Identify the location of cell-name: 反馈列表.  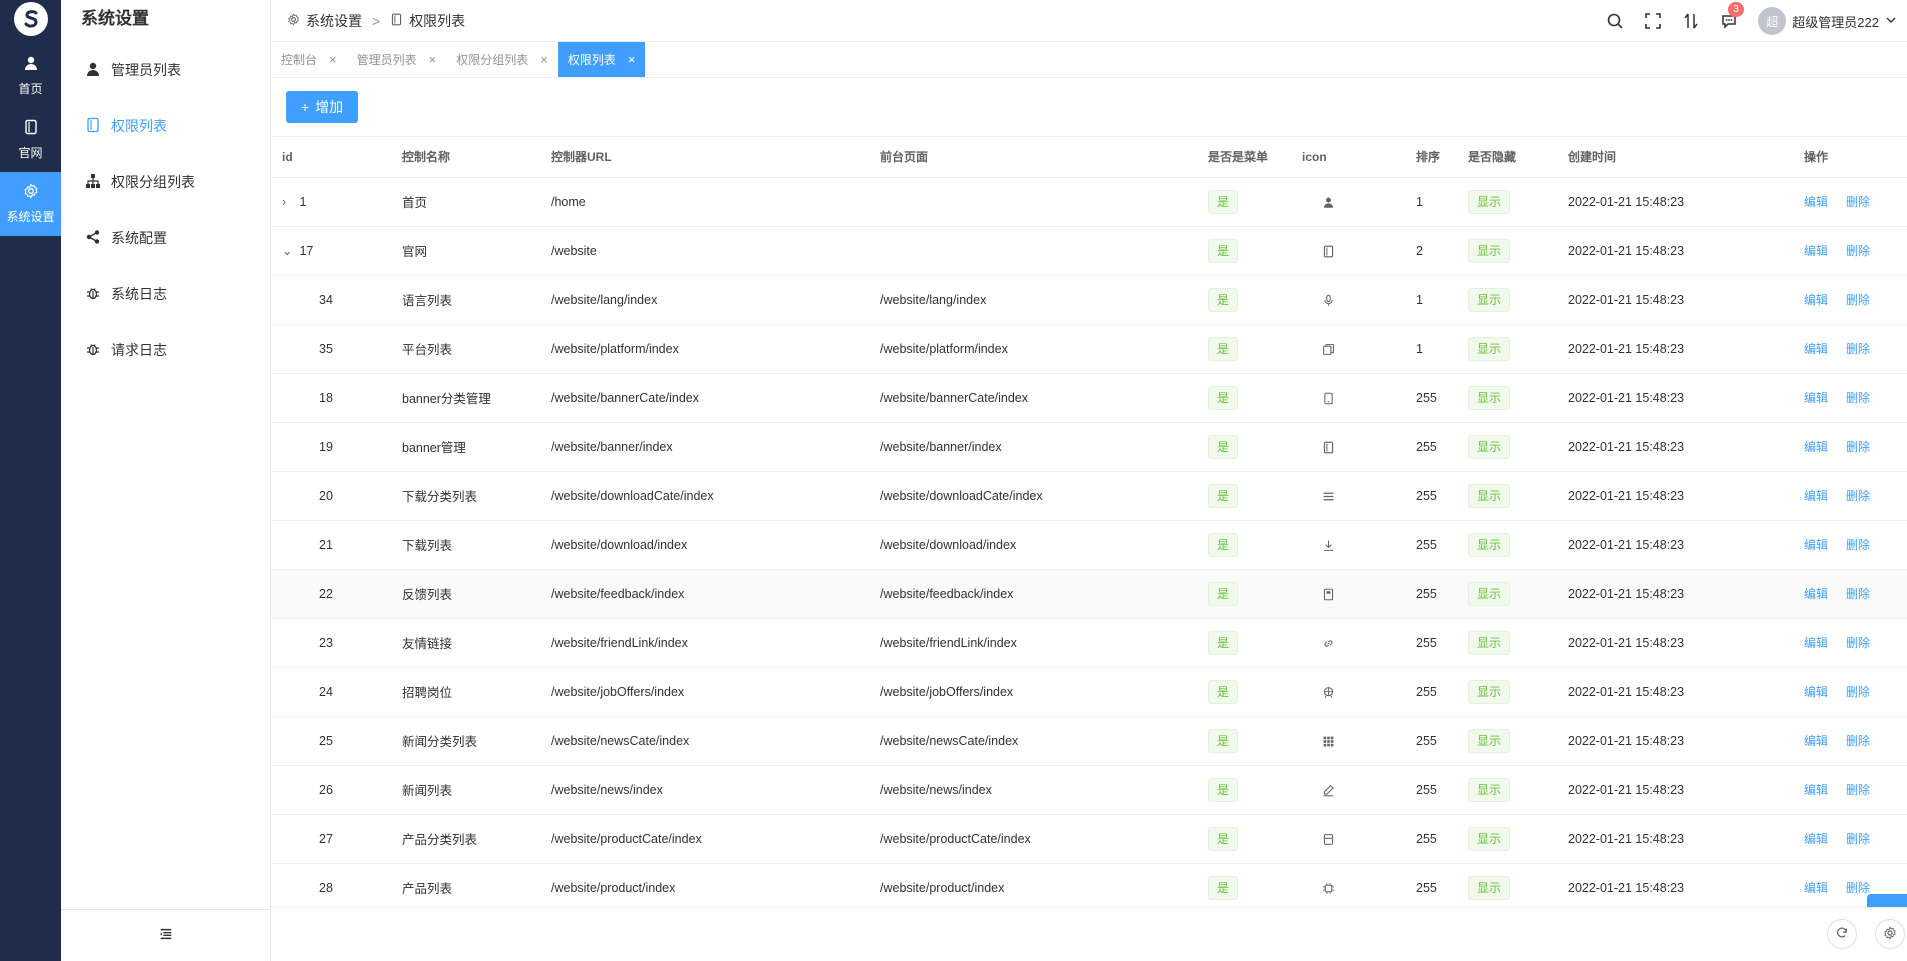
(465, 594).